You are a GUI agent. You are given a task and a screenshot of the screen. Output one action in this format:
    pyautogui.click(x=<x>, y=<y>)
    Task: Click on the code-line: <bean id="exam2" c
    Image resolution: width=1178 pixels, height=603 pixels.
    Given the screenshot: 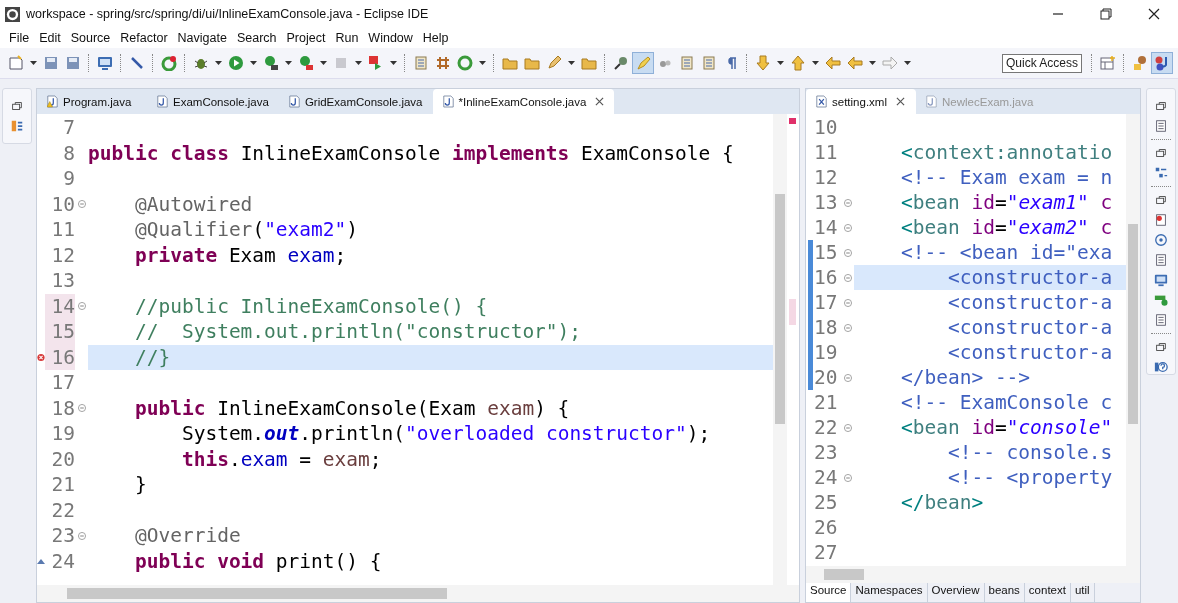 What is the action you would take?
    pyautogui.click(x=1006, y=227)
    